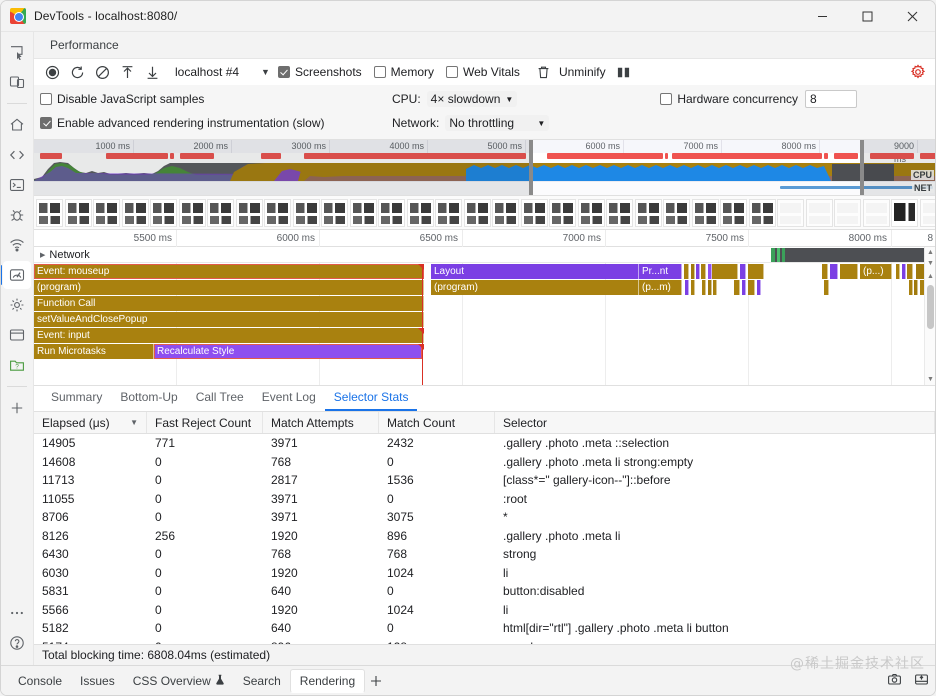  What do you see at coordinates (229, 335) in the screenshot?
I see `flame-bar: Event: input` at bounding box center [229, 335].